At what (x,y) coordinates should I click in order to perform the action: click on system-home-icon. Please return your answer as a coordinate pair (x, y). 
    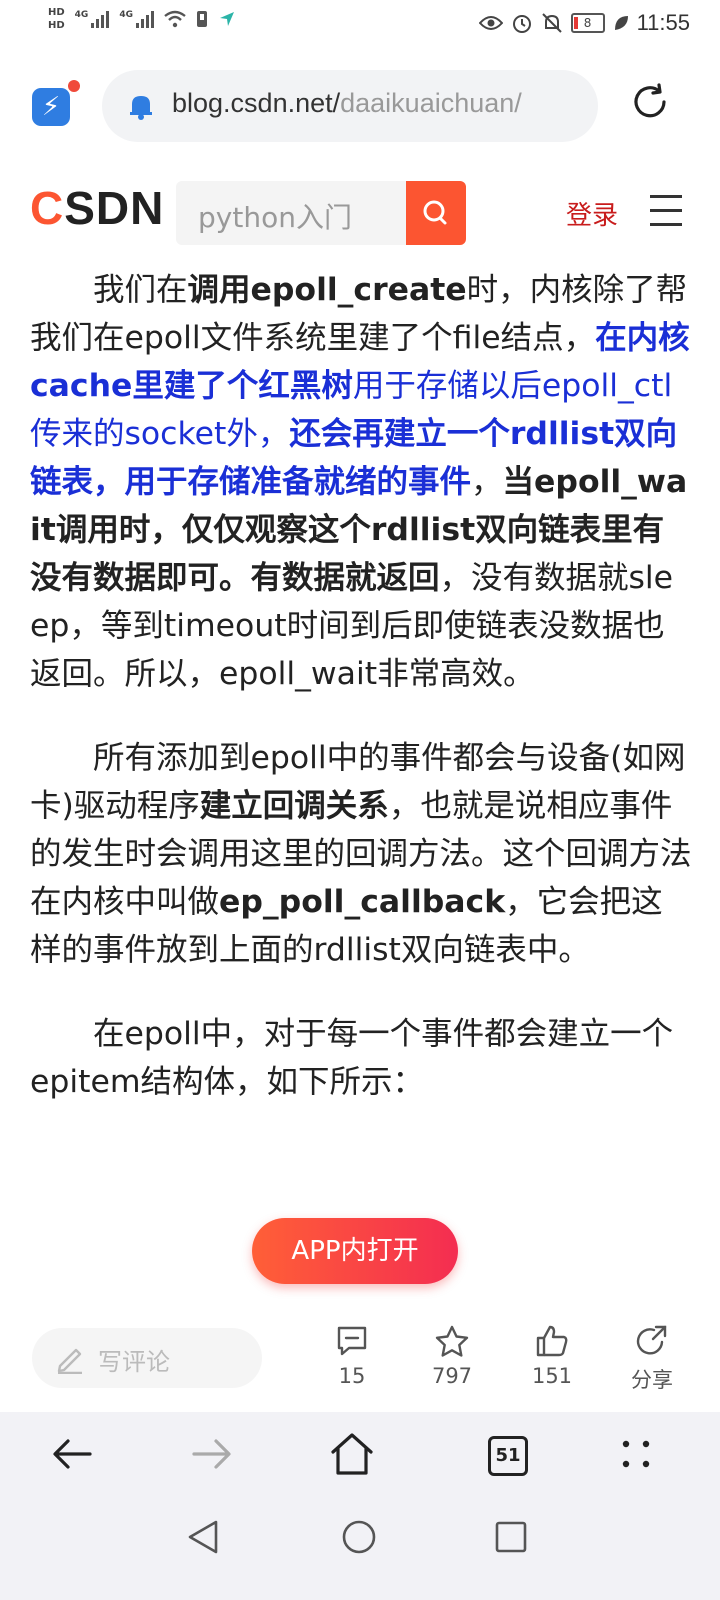
    Looking at the image, I should click on (359, 1537).